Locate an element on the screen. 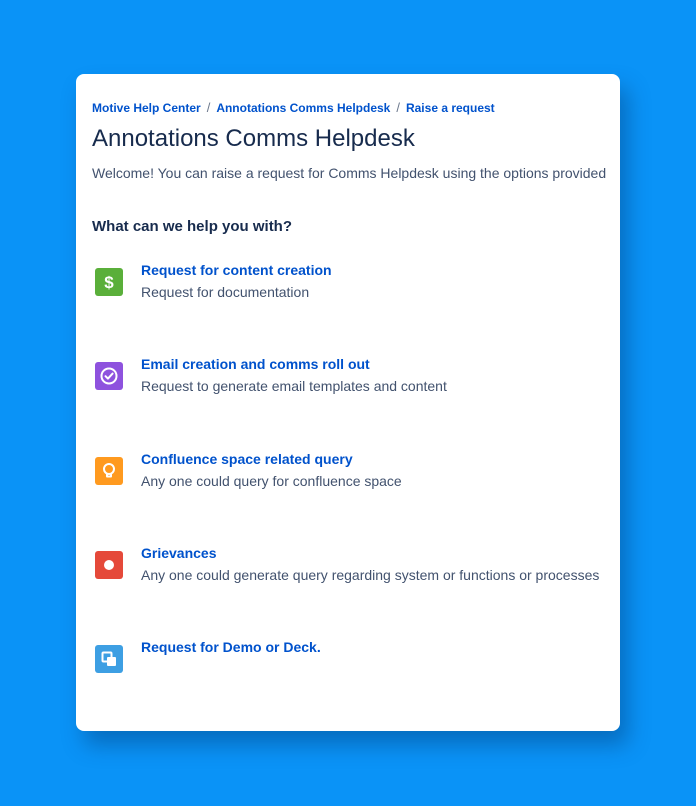  request-type-title: Grievances is located at coordinates (179, 553).